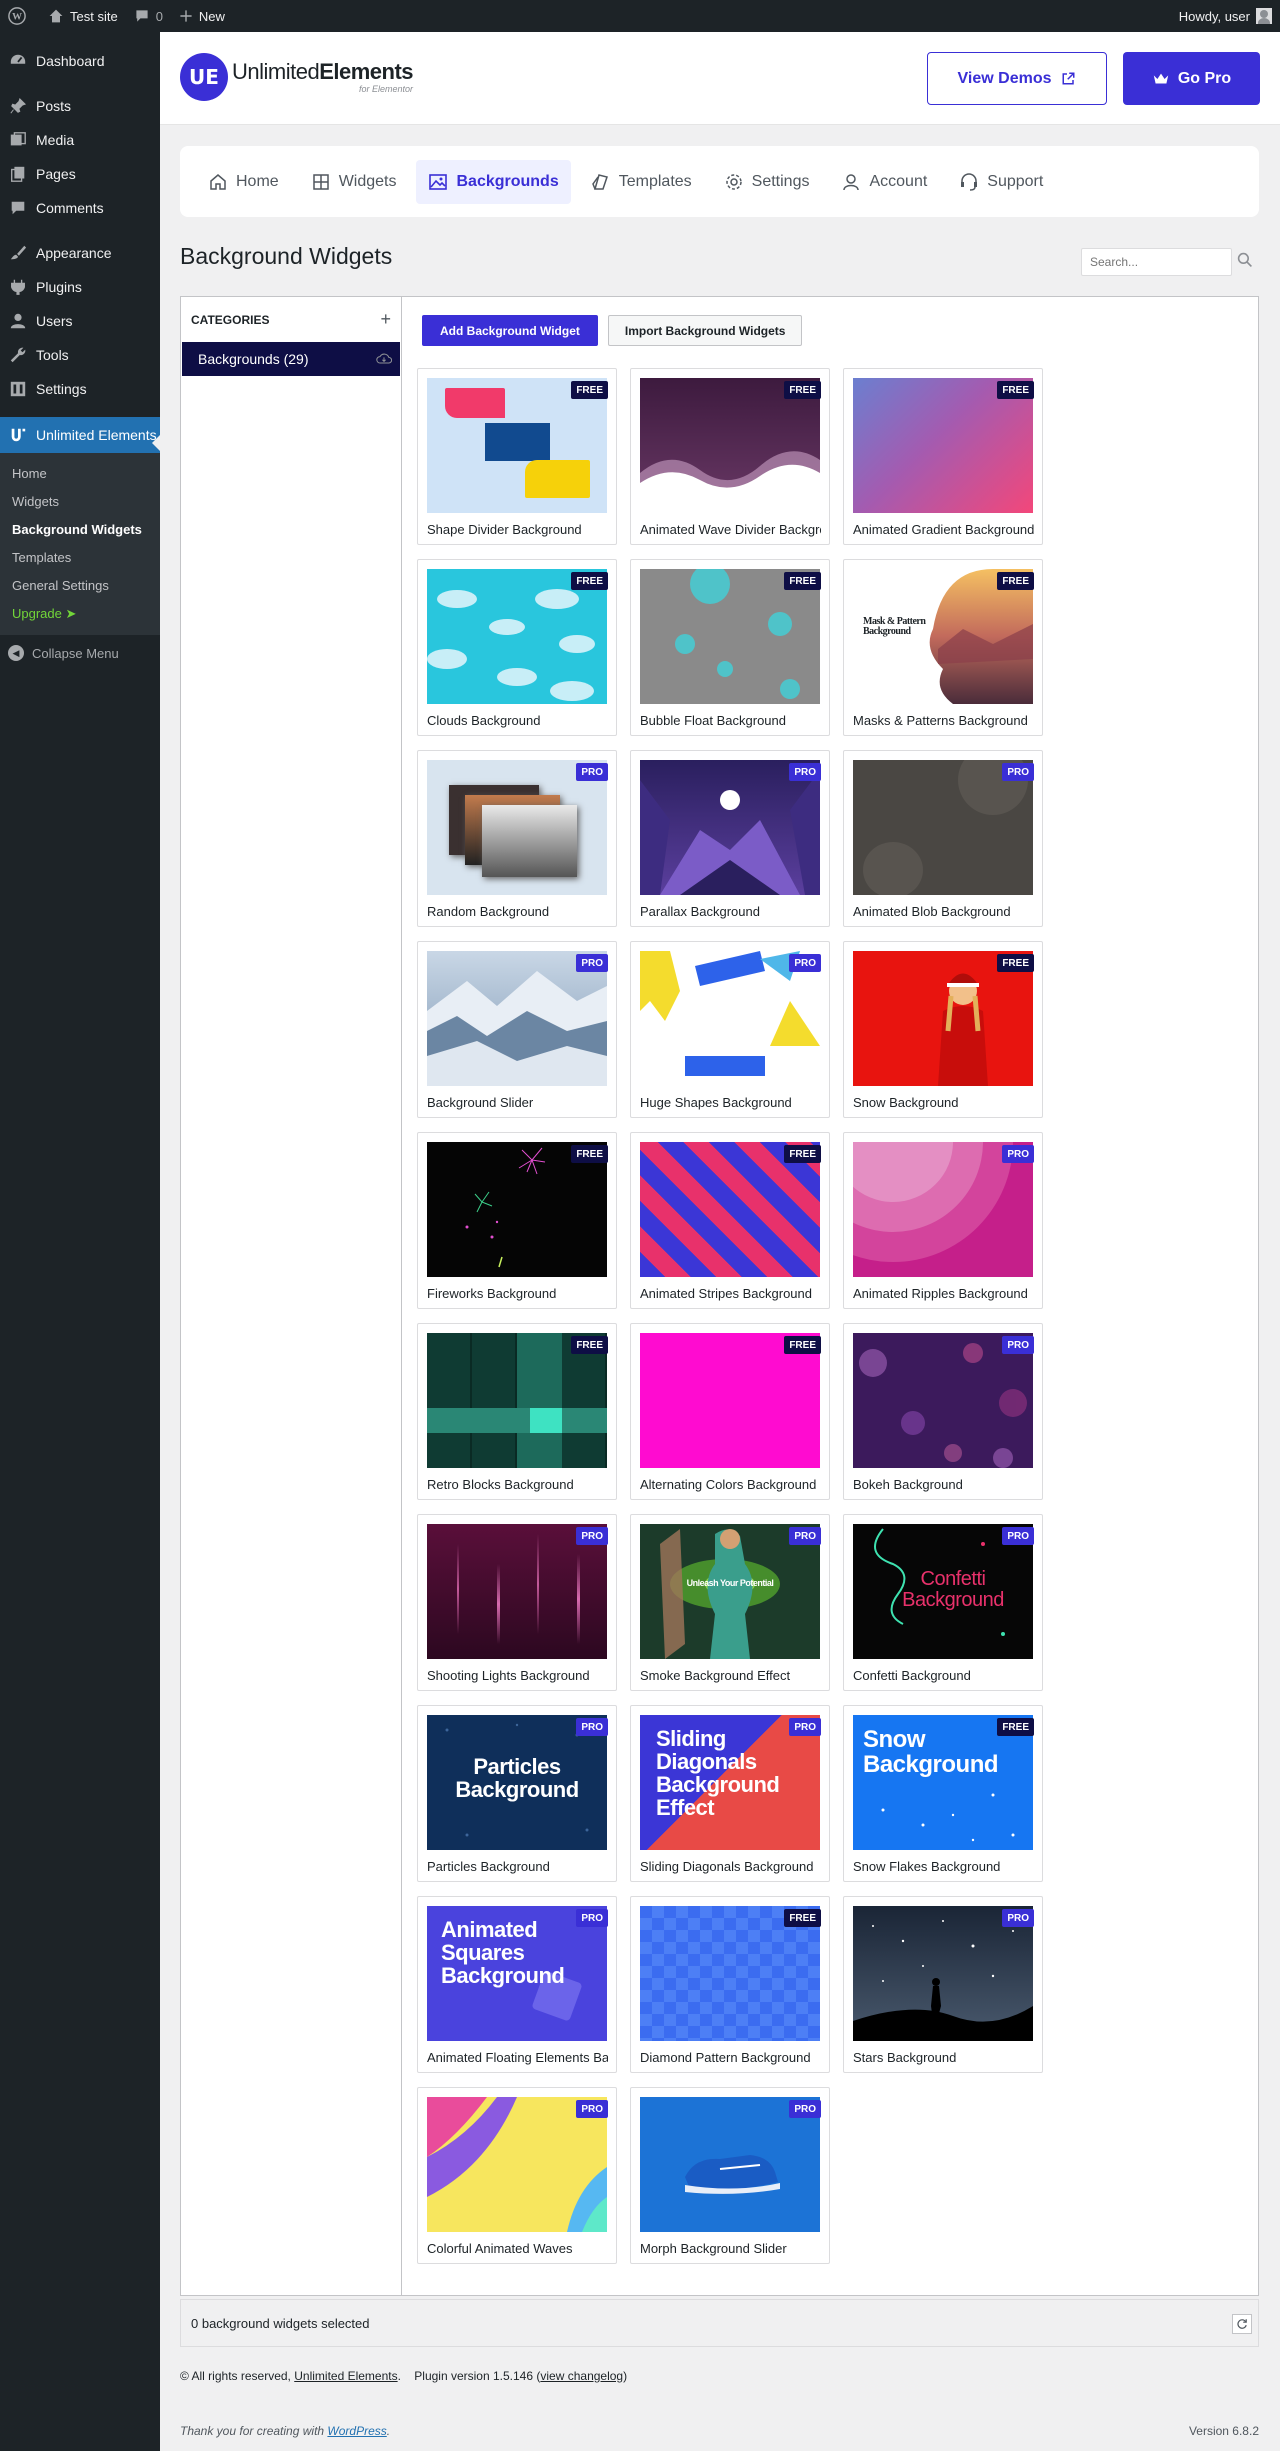  What do you see at coordinates (599, 181) in the screenshot?
I see `templates-icon` at bounding box center [599, 181].